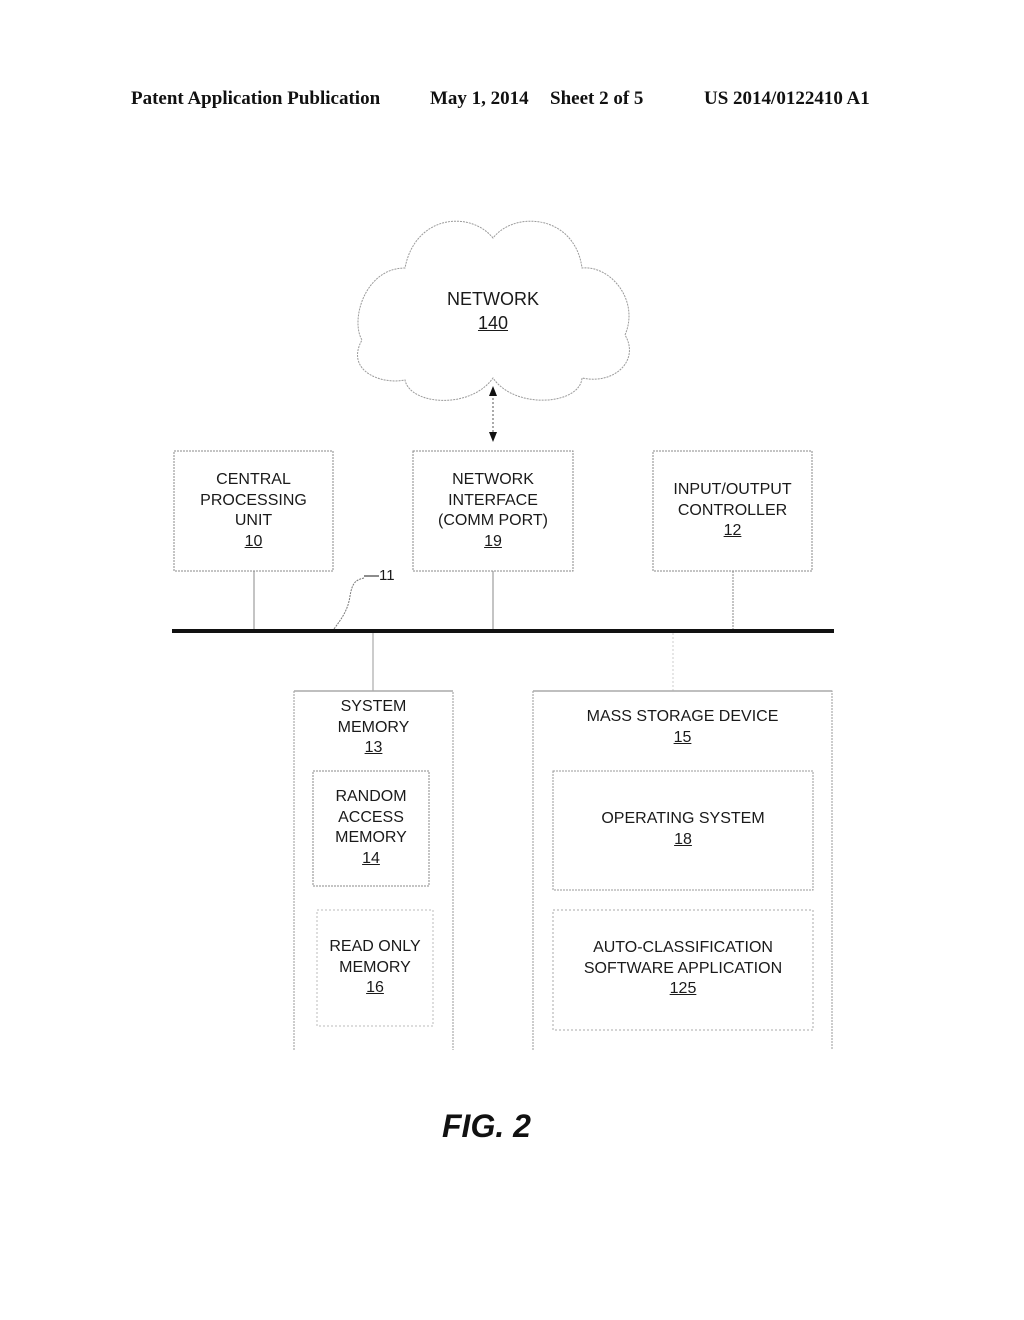 The height and width of the screenshot is (1320, 1024). I want to click on app-line: AUTO-CLASSIFICATION, so click(683, 947).